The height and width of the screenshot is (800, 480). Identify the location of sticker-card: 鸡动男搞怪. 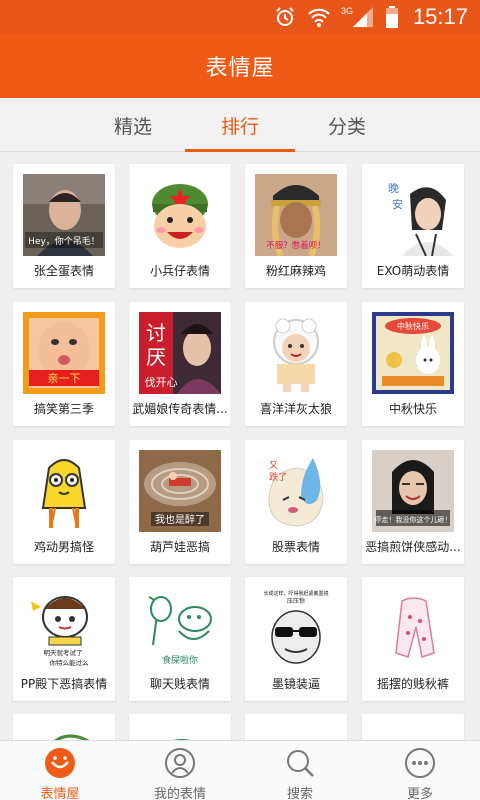
(64, 502).